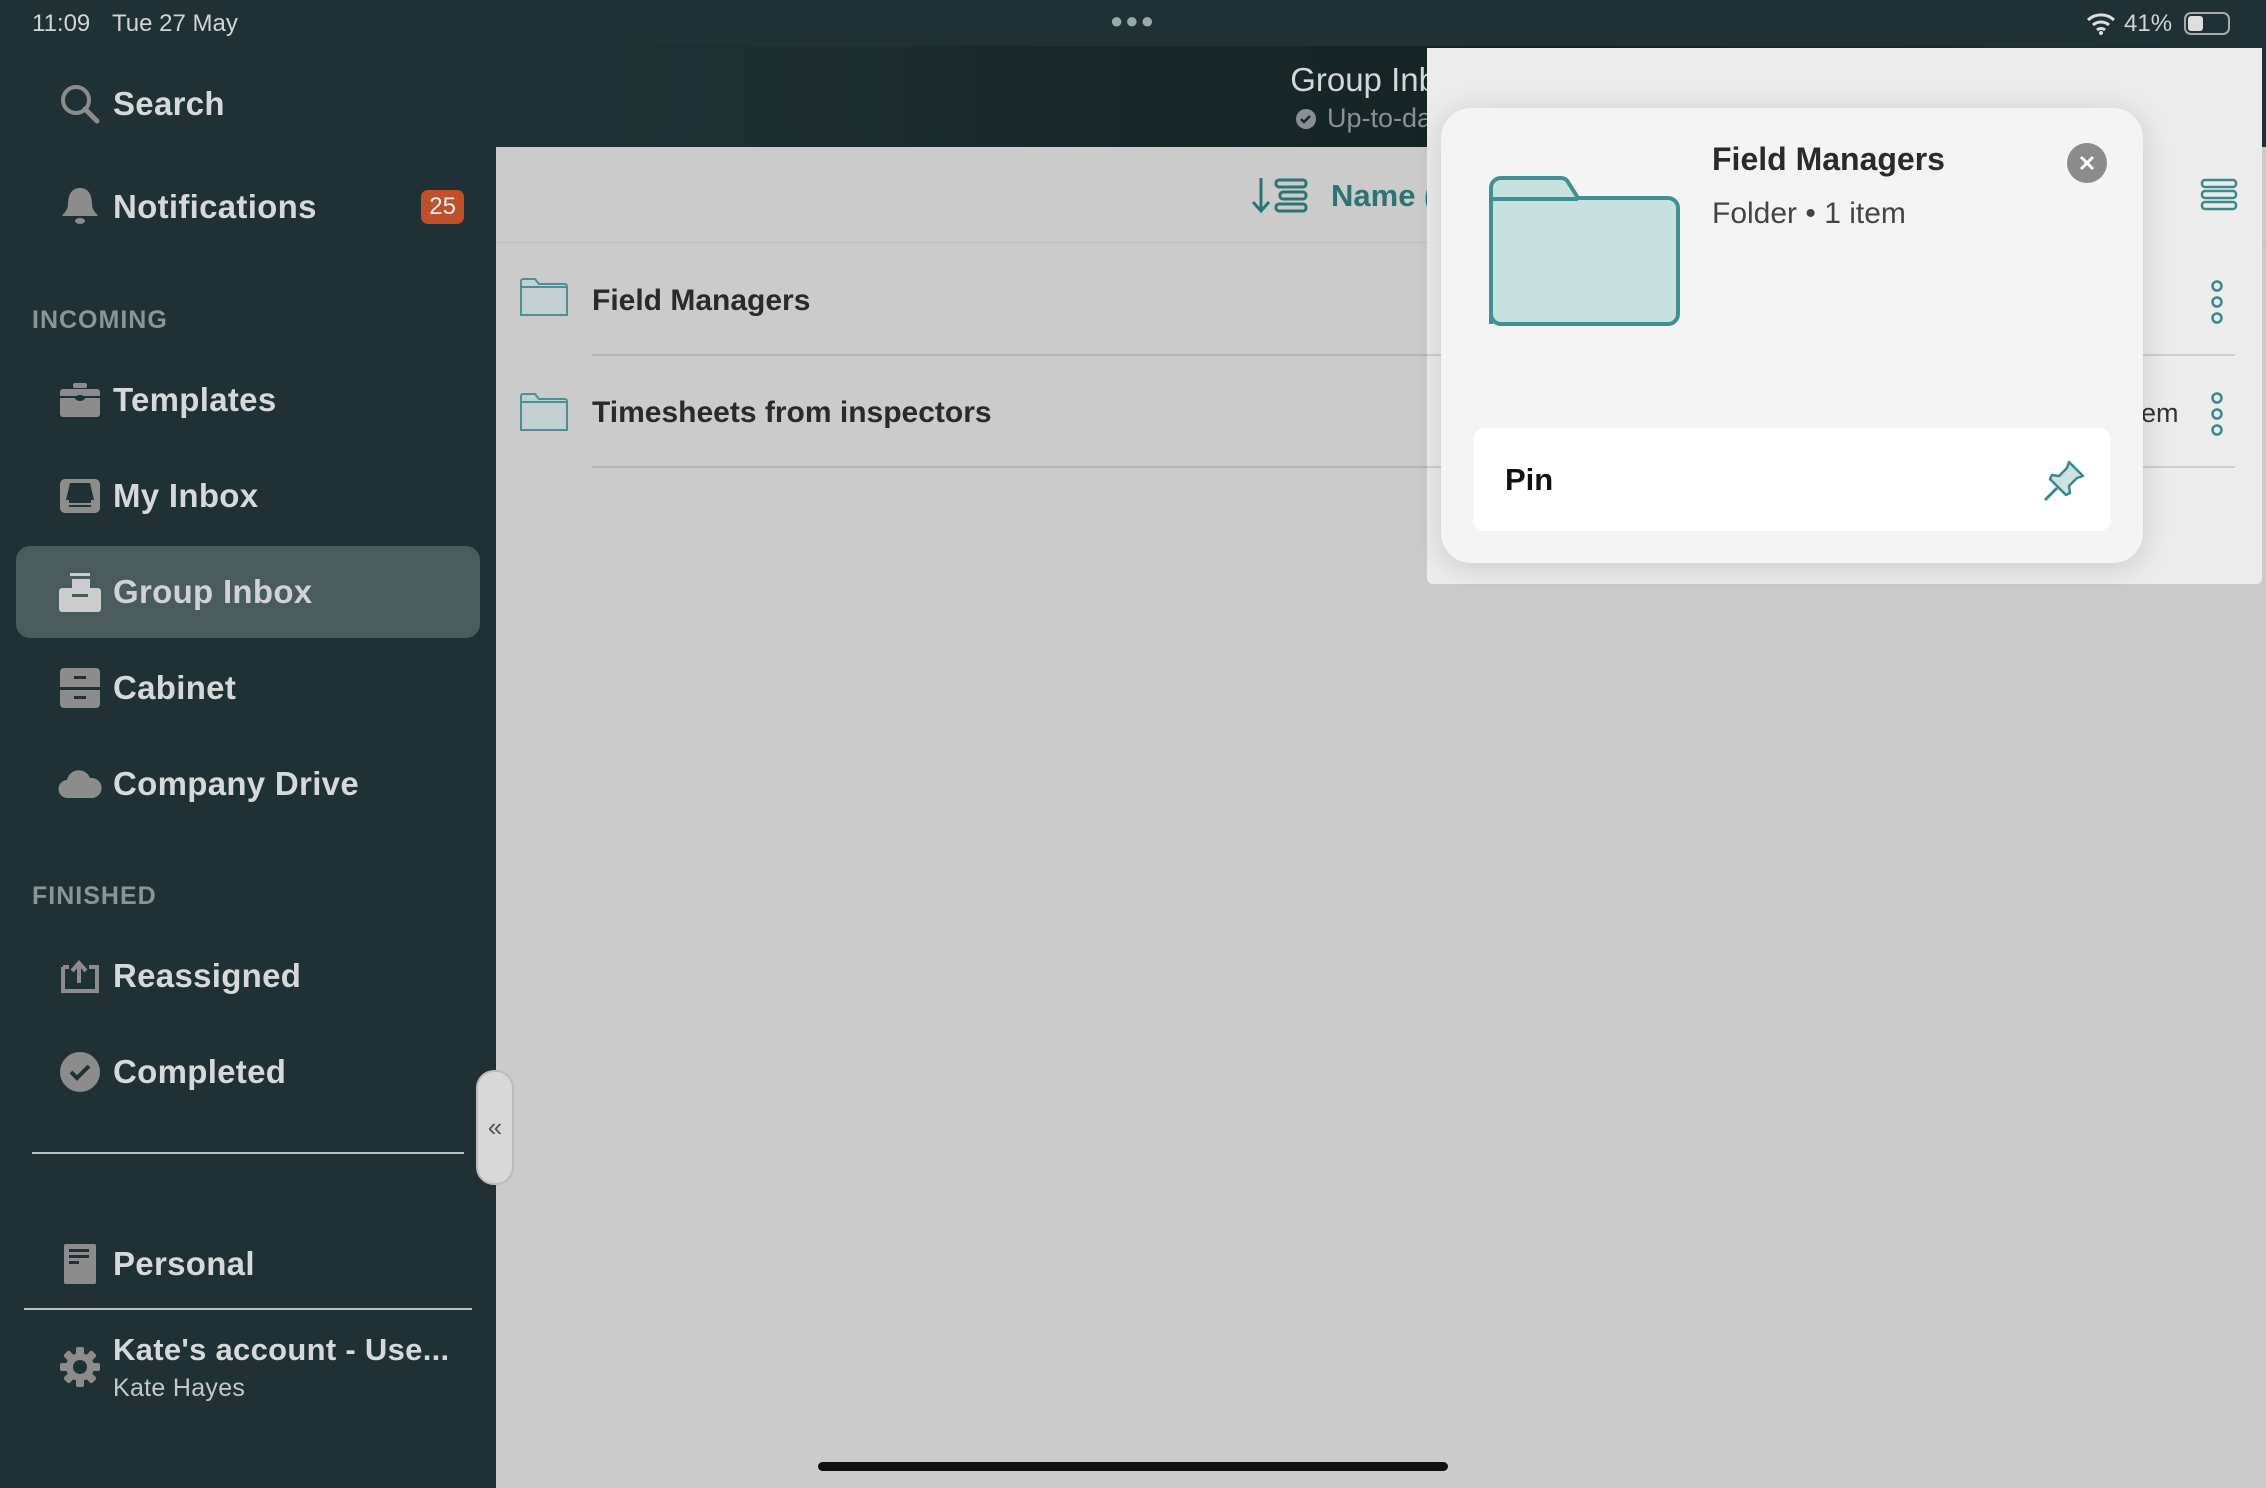 The height and width of the screenshot is (1488, 2266). What do you see at coordinates (248, 104) in the screenshot?
I see `sidebar-item-search: Search` at bounding box center [248, 104].